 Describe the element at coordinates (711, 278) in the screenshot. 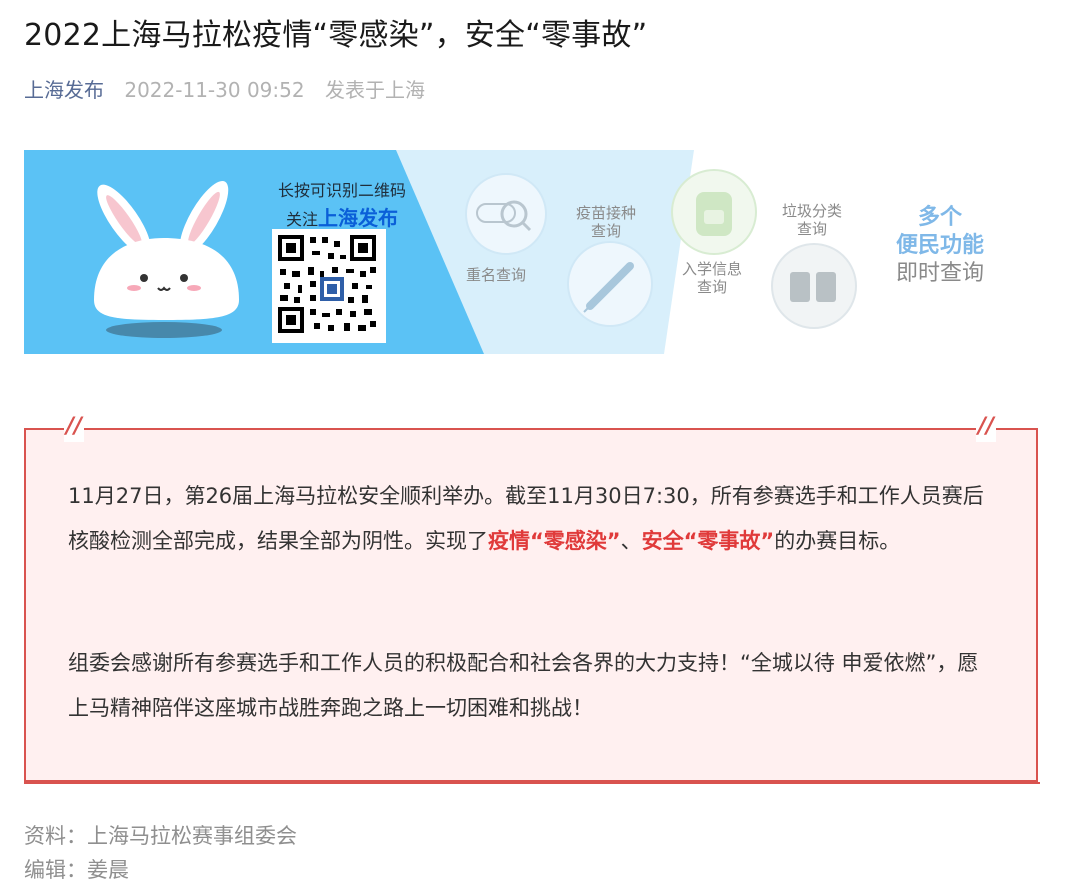

I see `service-label-school-info: 入学信息查询` at that location.